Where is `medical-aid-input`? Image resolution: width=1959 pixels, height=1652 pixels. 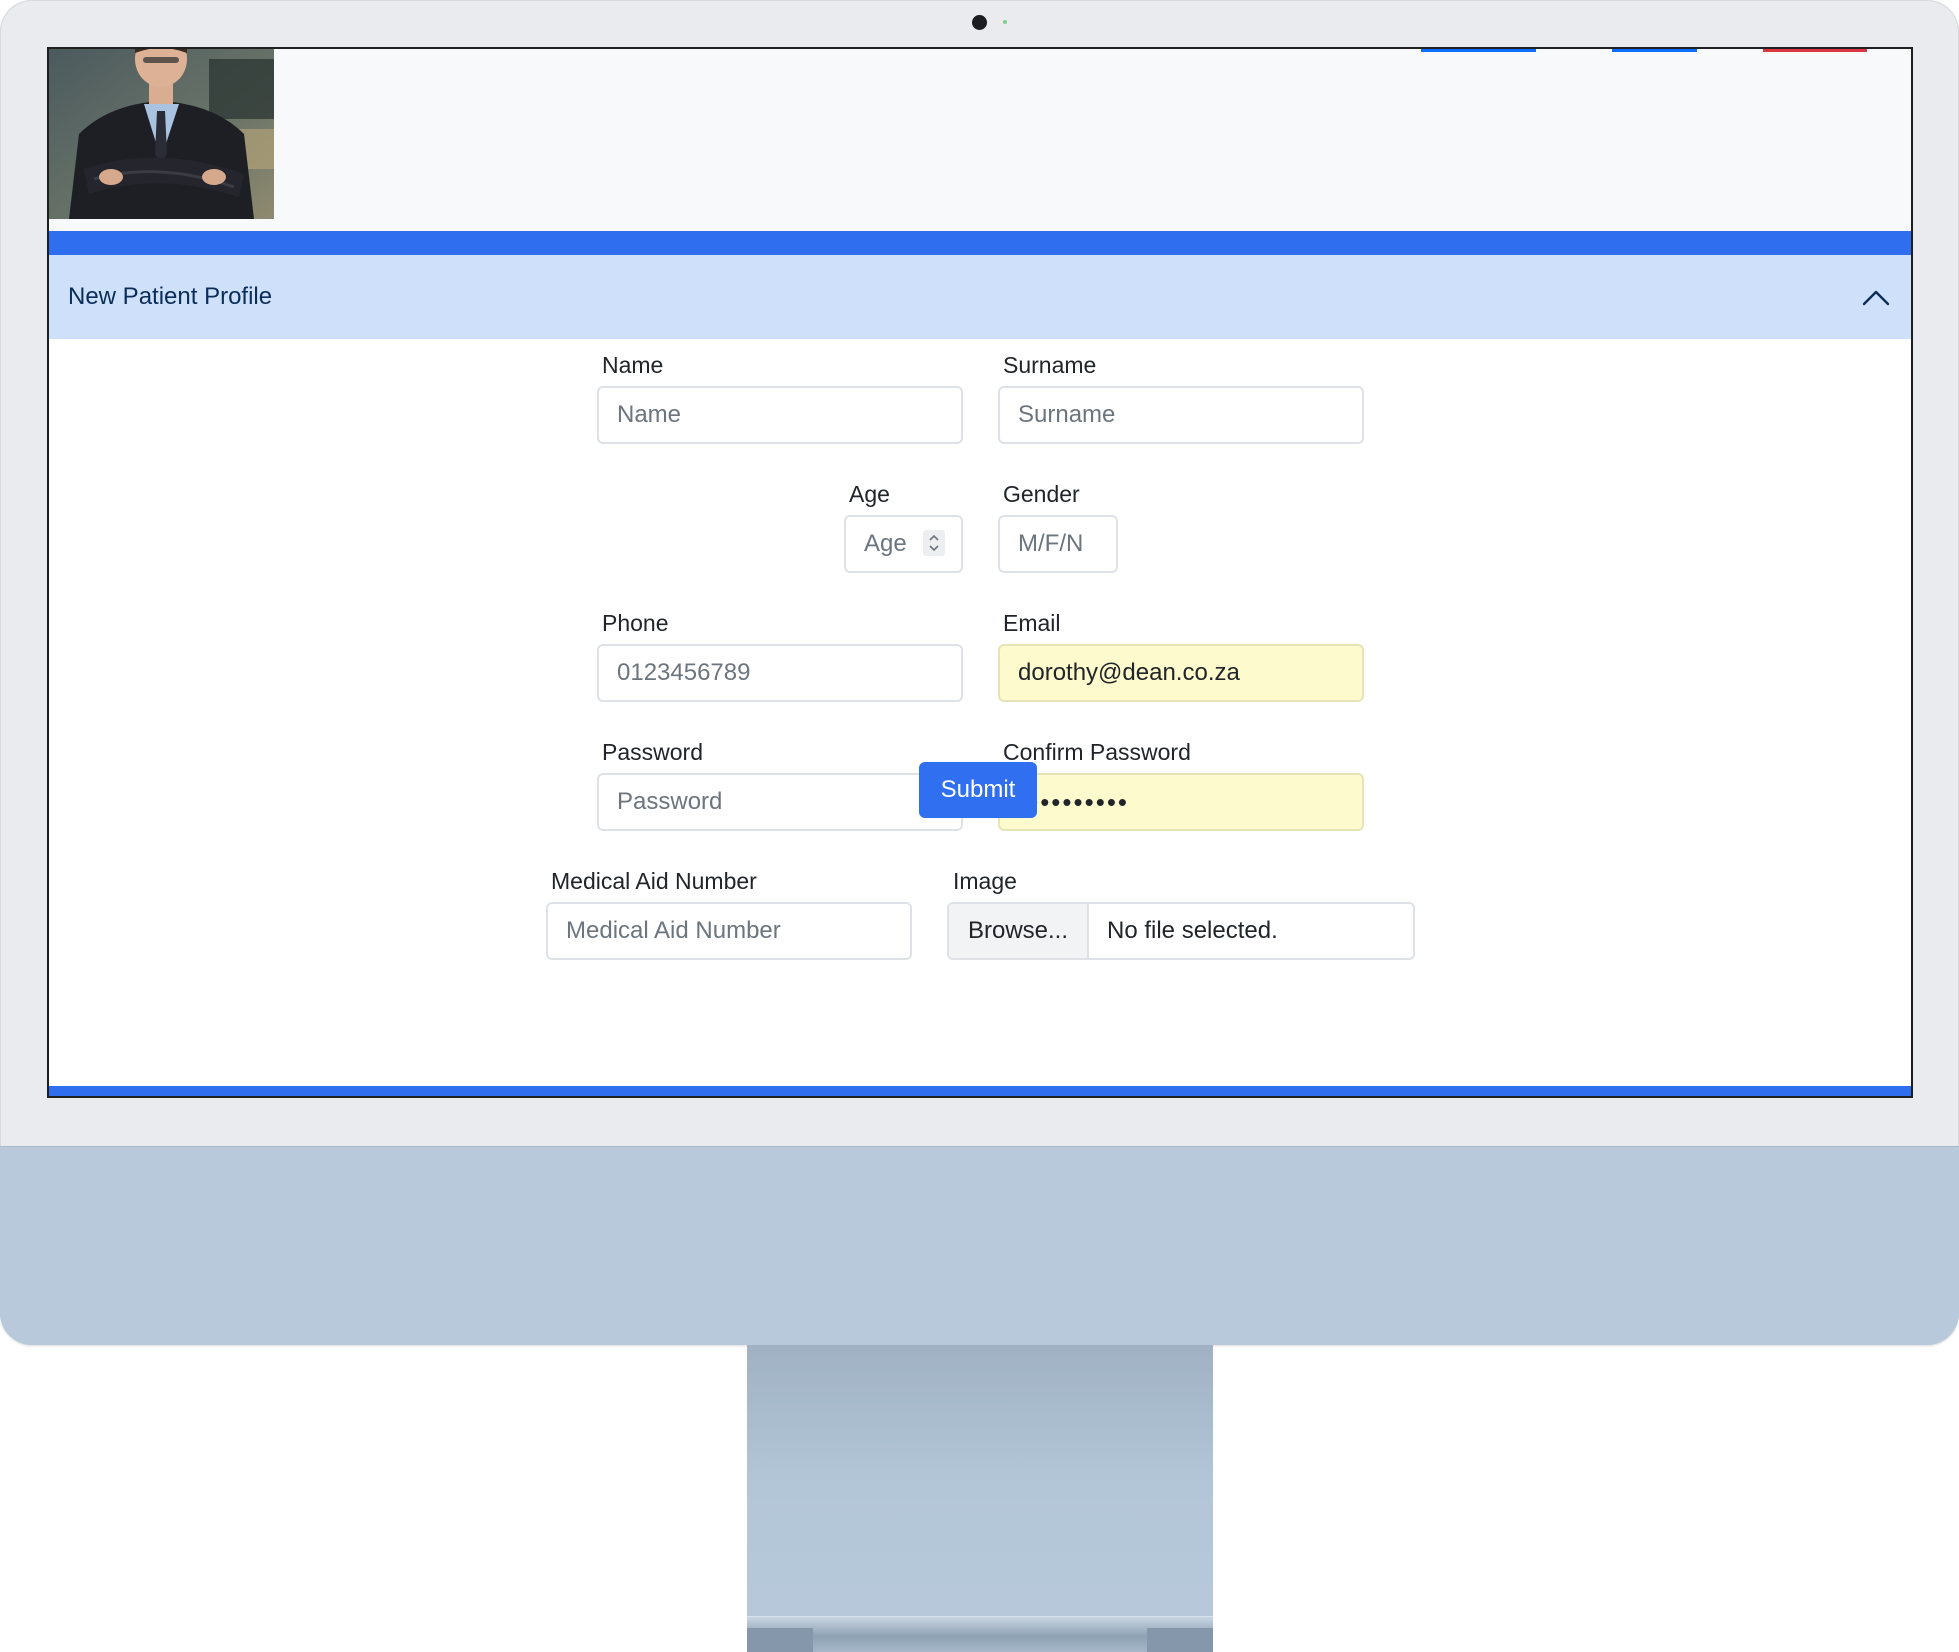 medical-aid-input is located at coordinates (729, 931).